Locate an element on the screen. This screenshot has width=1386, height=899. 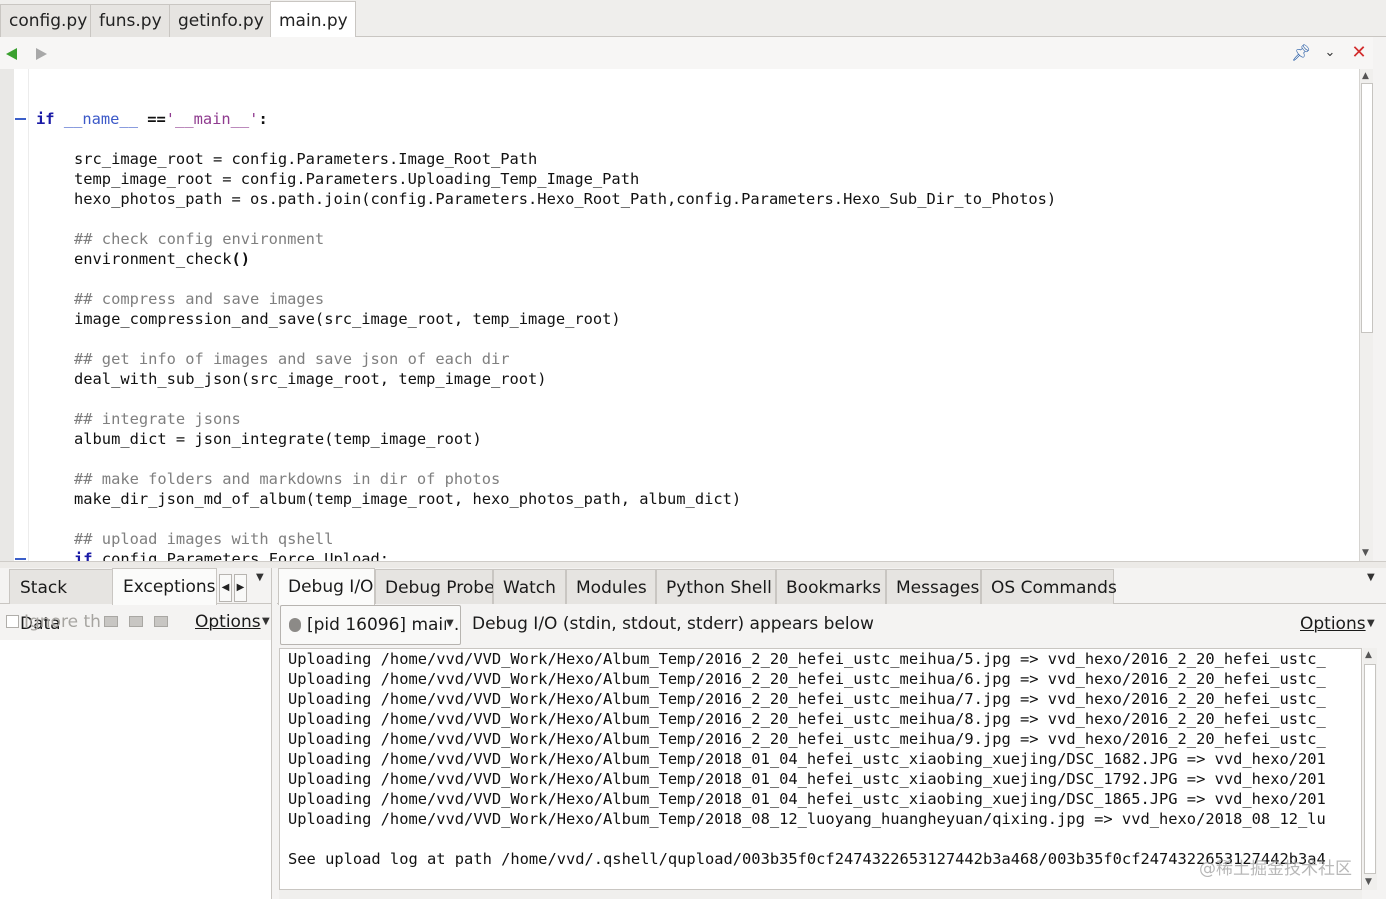
close-icon: ✕ is located at coordinates (1359, 53).